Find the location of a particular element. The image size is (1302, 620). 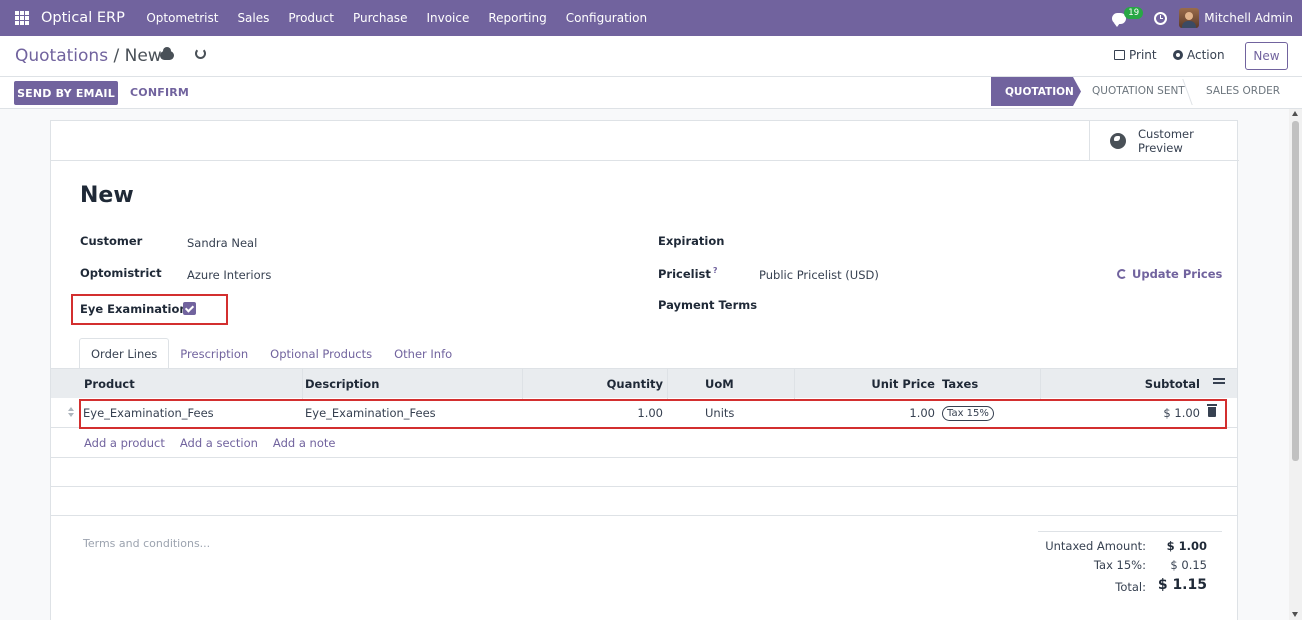

customer-preview-label: Customer Preview is located at coordinates (1166, 140).